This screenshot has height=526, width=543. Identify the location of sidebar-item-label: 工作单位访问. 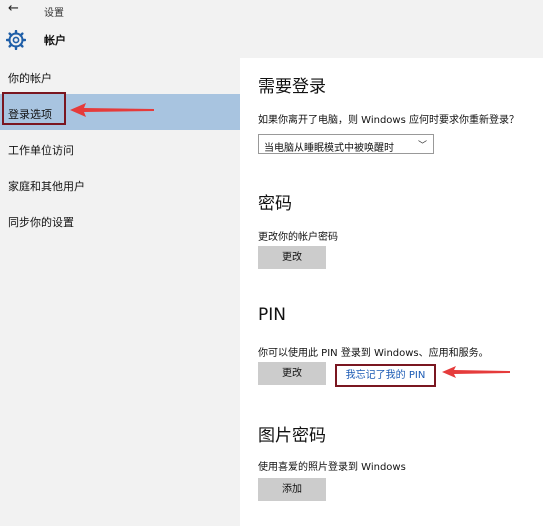
(41, 150).